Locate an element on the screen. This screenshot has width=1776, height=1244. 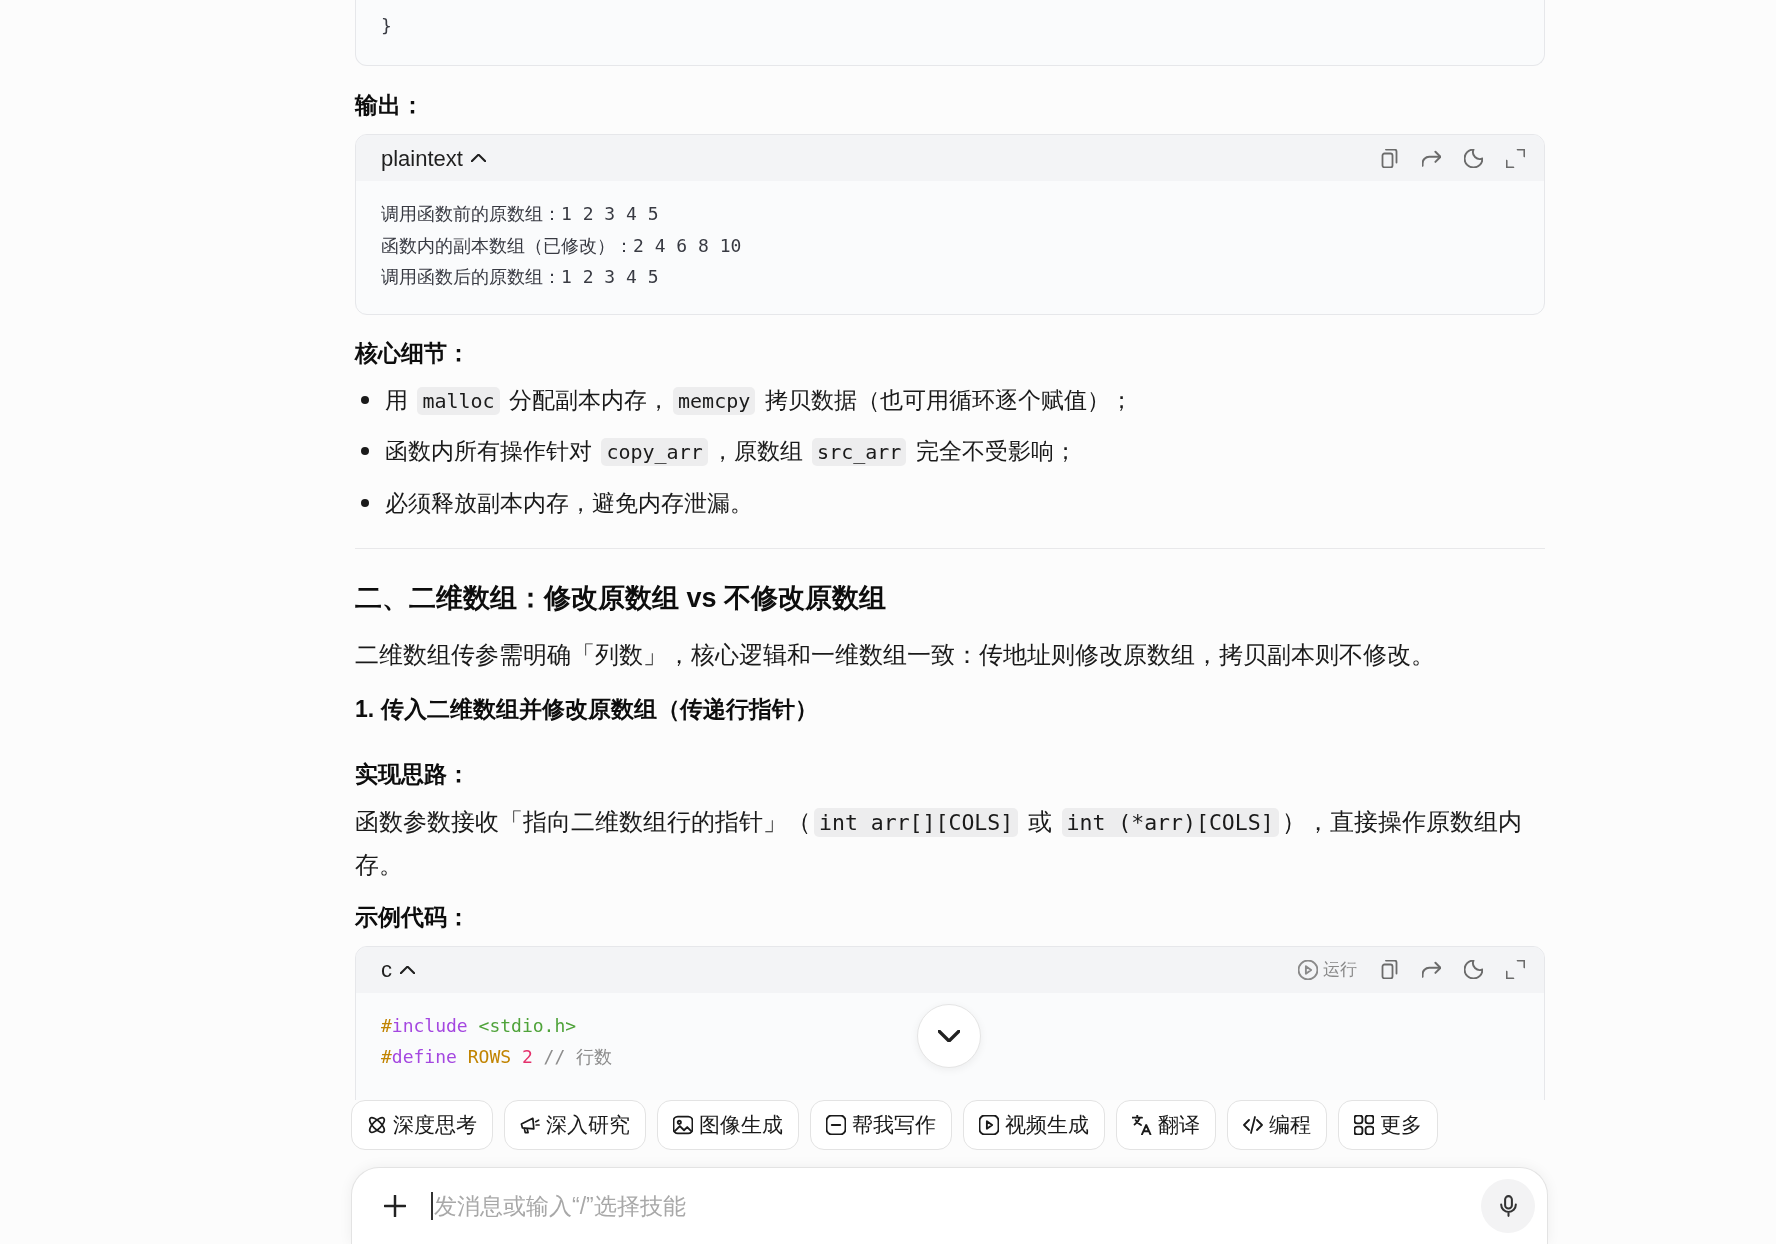
image-icon is located at coordinates (683, 1125).